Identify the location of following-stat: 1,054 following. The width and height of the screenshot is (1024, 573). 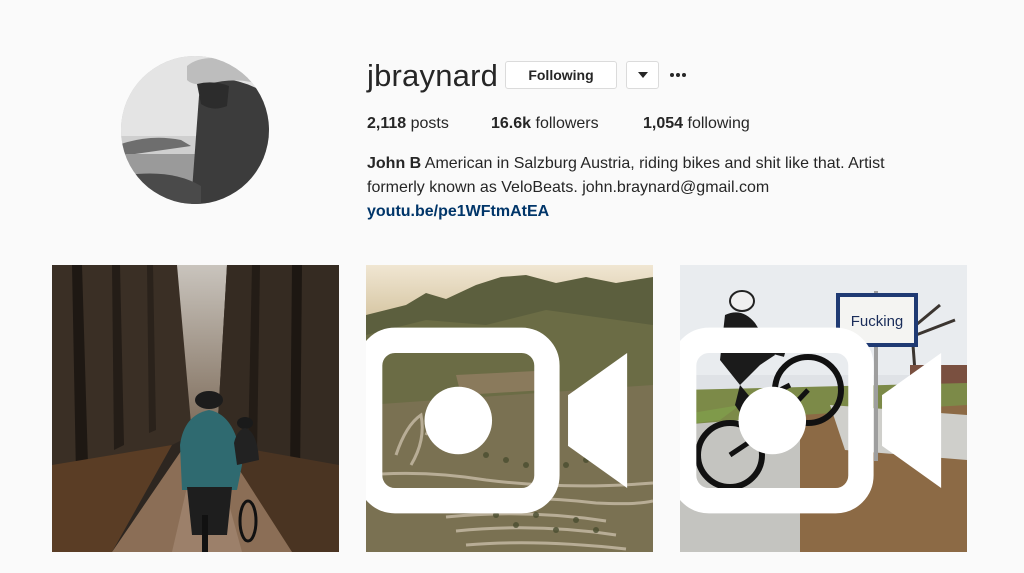
(696, 124).